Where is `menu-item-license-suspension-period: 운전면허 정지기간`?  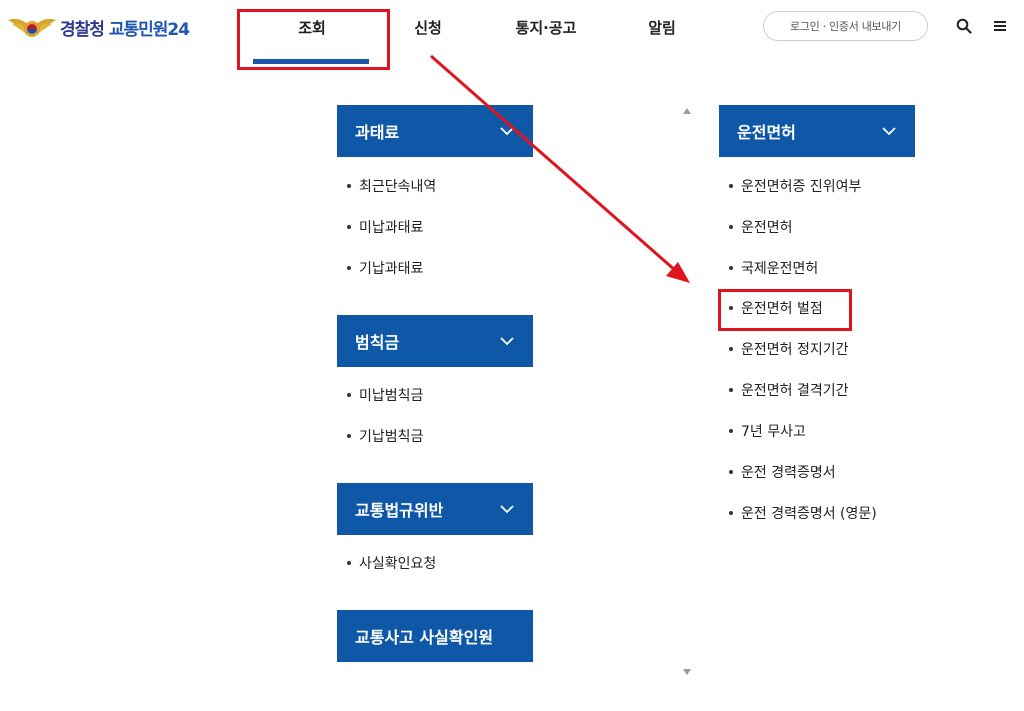
menu-item-license-suspension-period: 운전면허 정지기간 is located at coordinates (789, 349).